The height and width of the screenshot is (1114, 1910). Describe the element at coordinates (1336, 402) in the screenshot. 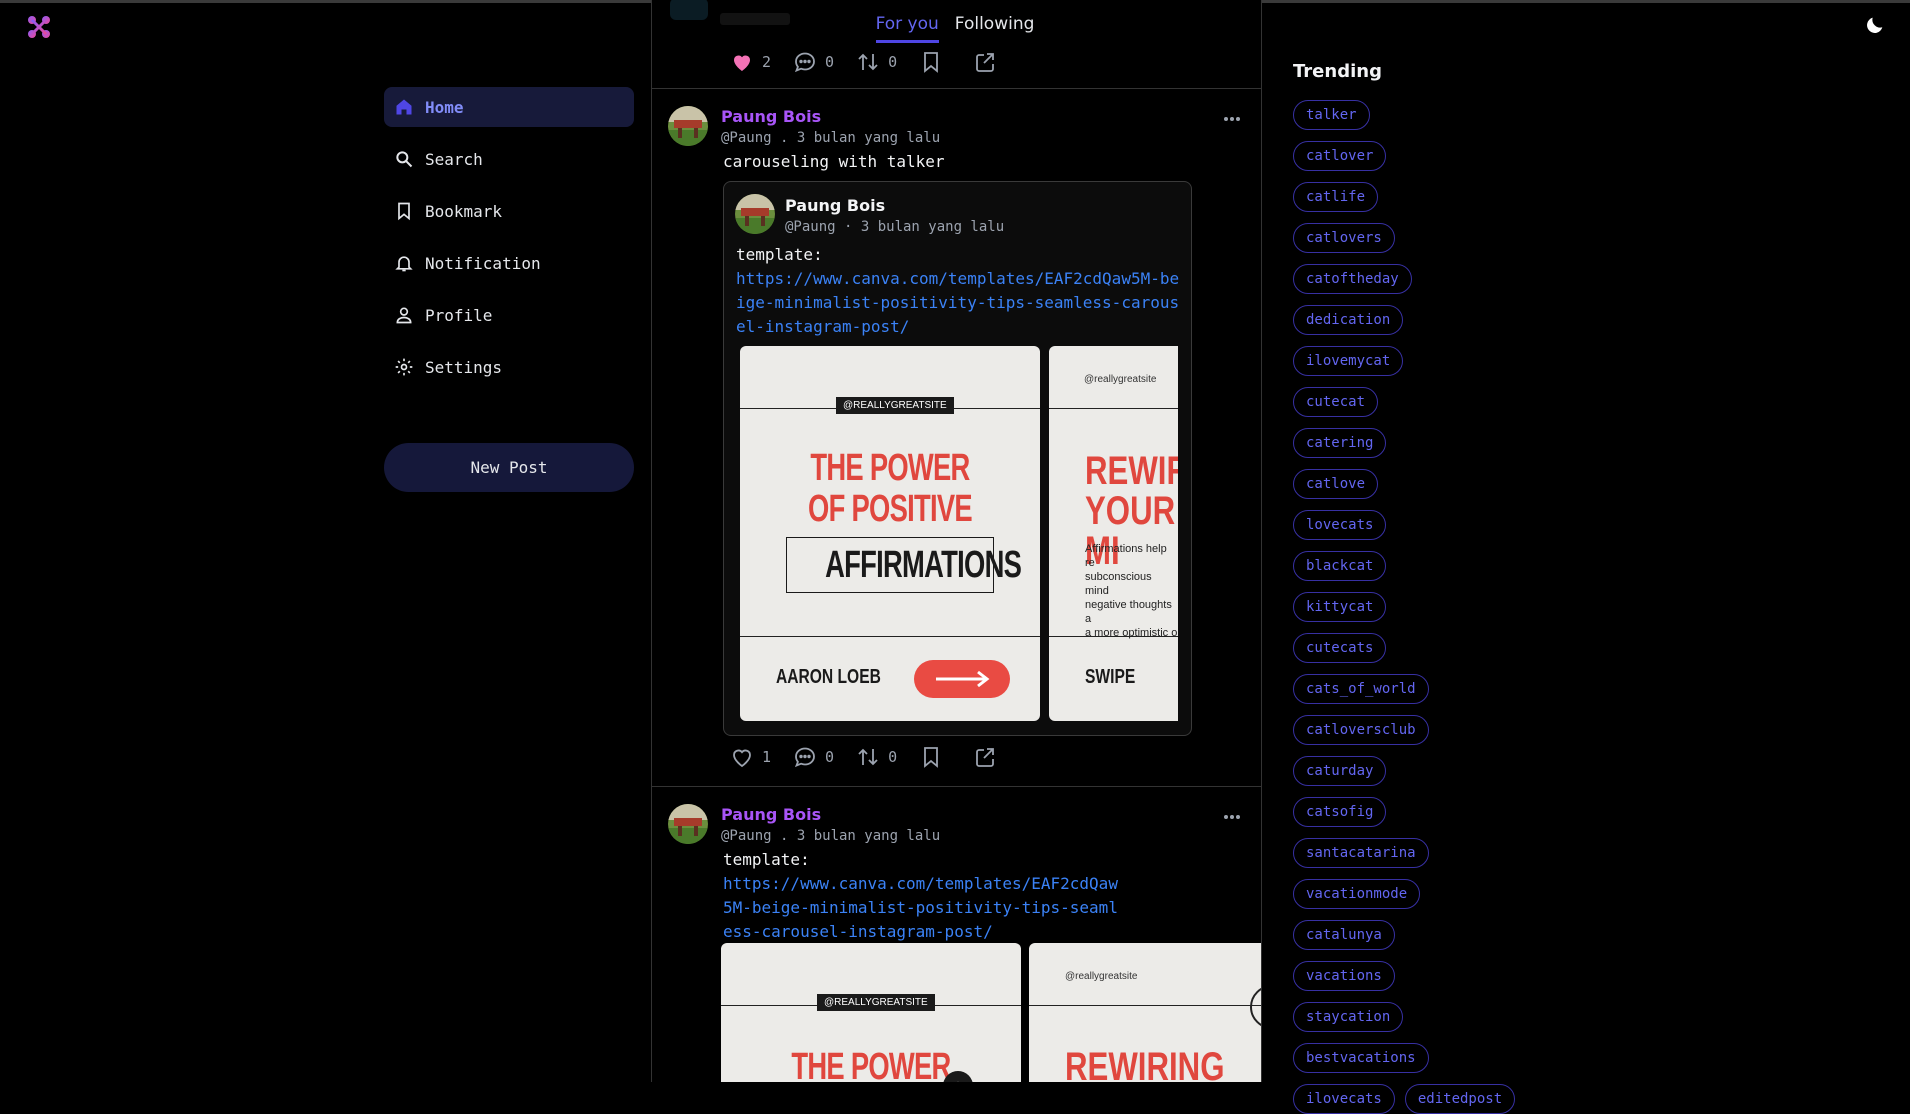

I see `trending-tag: cutecat` at that location.